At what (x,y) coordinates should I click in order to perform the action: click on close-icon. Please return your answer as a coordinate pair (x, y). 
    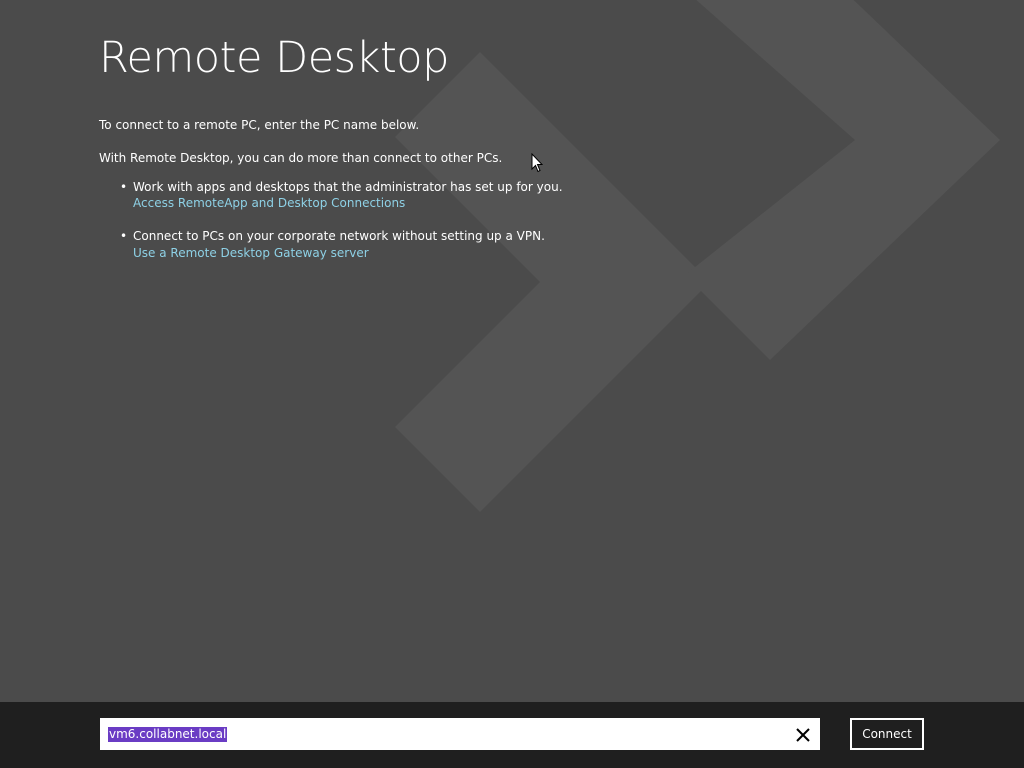
    Looking at the image, I should click on (803, 735).